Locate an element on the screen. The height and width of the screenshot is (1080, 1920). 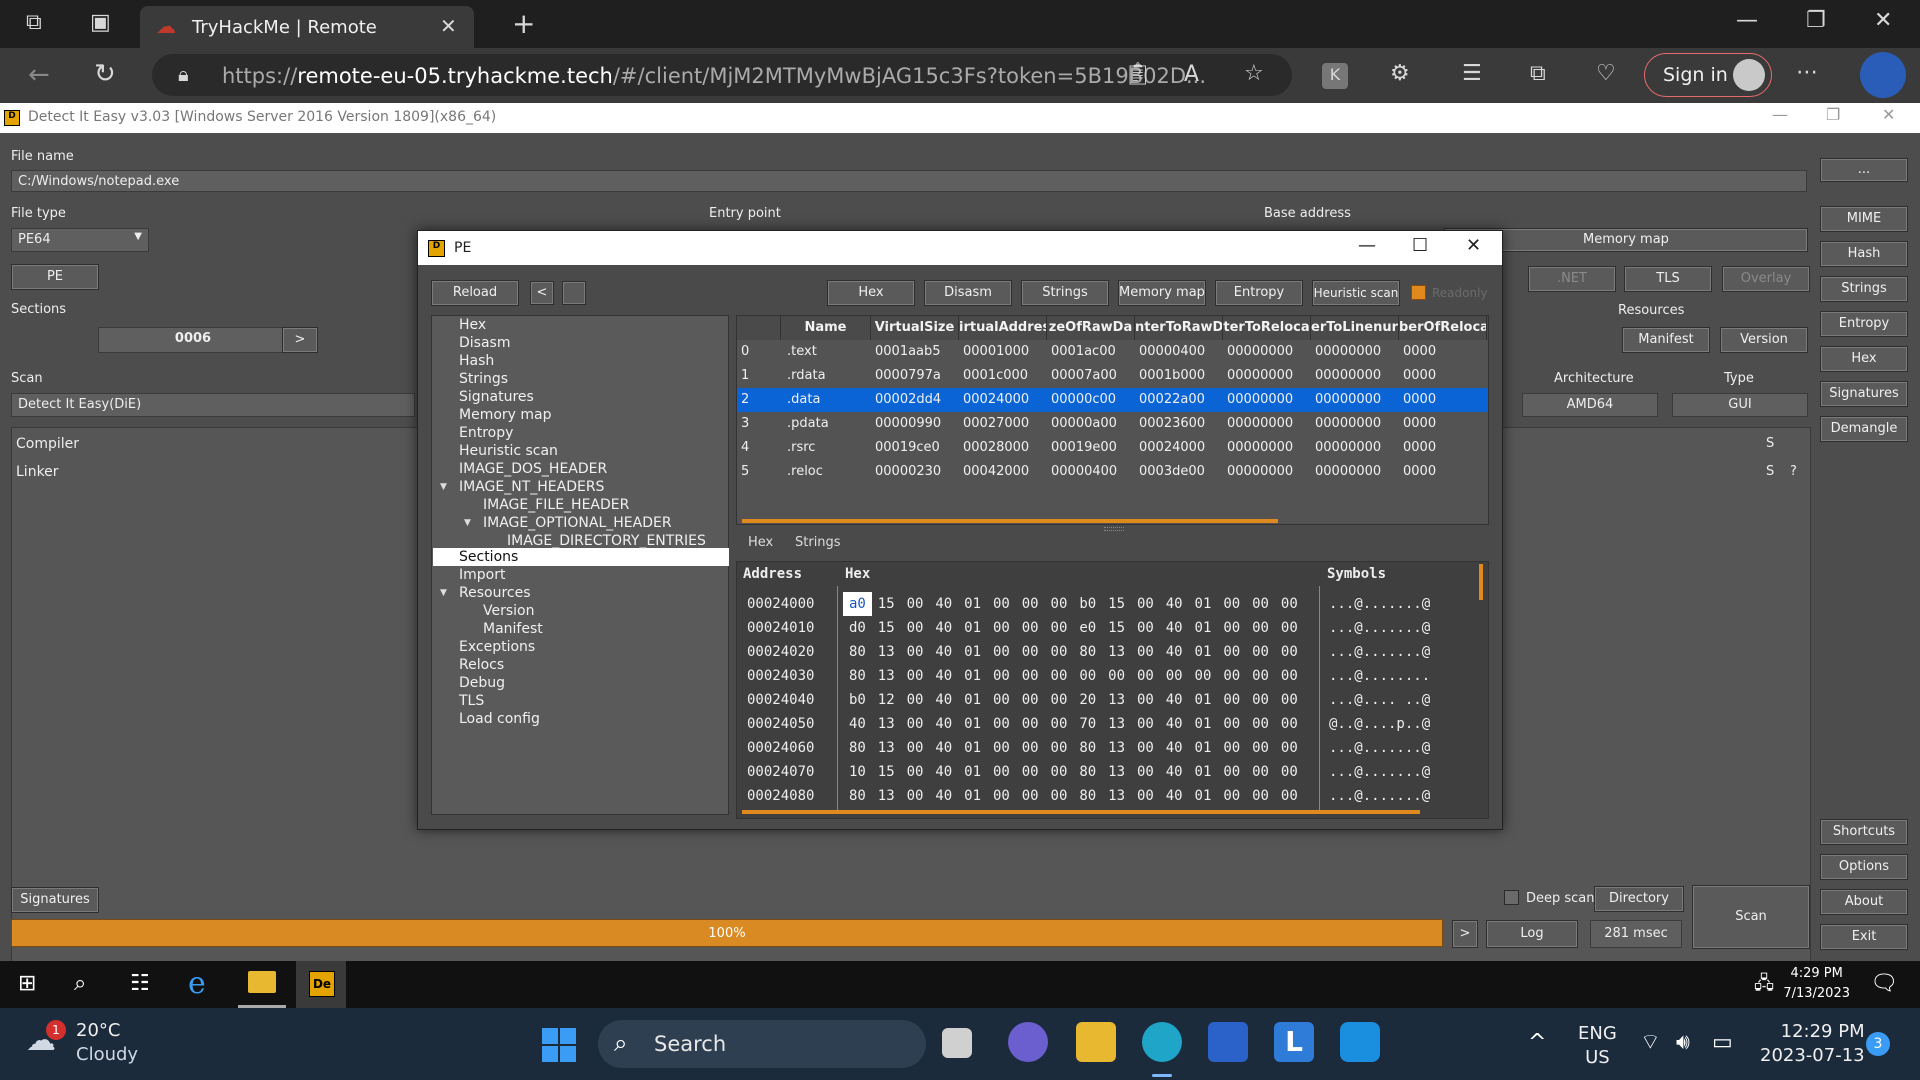
browser-tab-tryhackme: ☁ TryHackMe | Remote ✕ is located at coordinates (307, 27).